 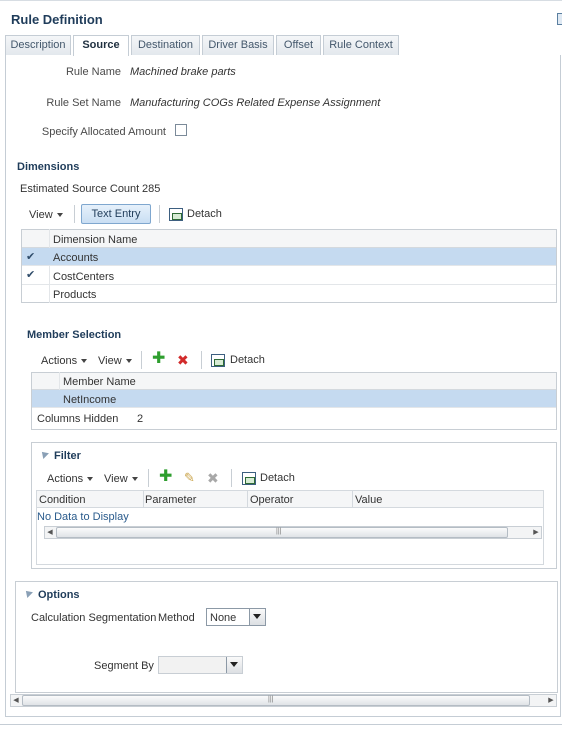 What do you see at coordinates (204, 214) in the screenshot?
I see `dimensions-detach-button: Detach` at bounding box center [204, 214].